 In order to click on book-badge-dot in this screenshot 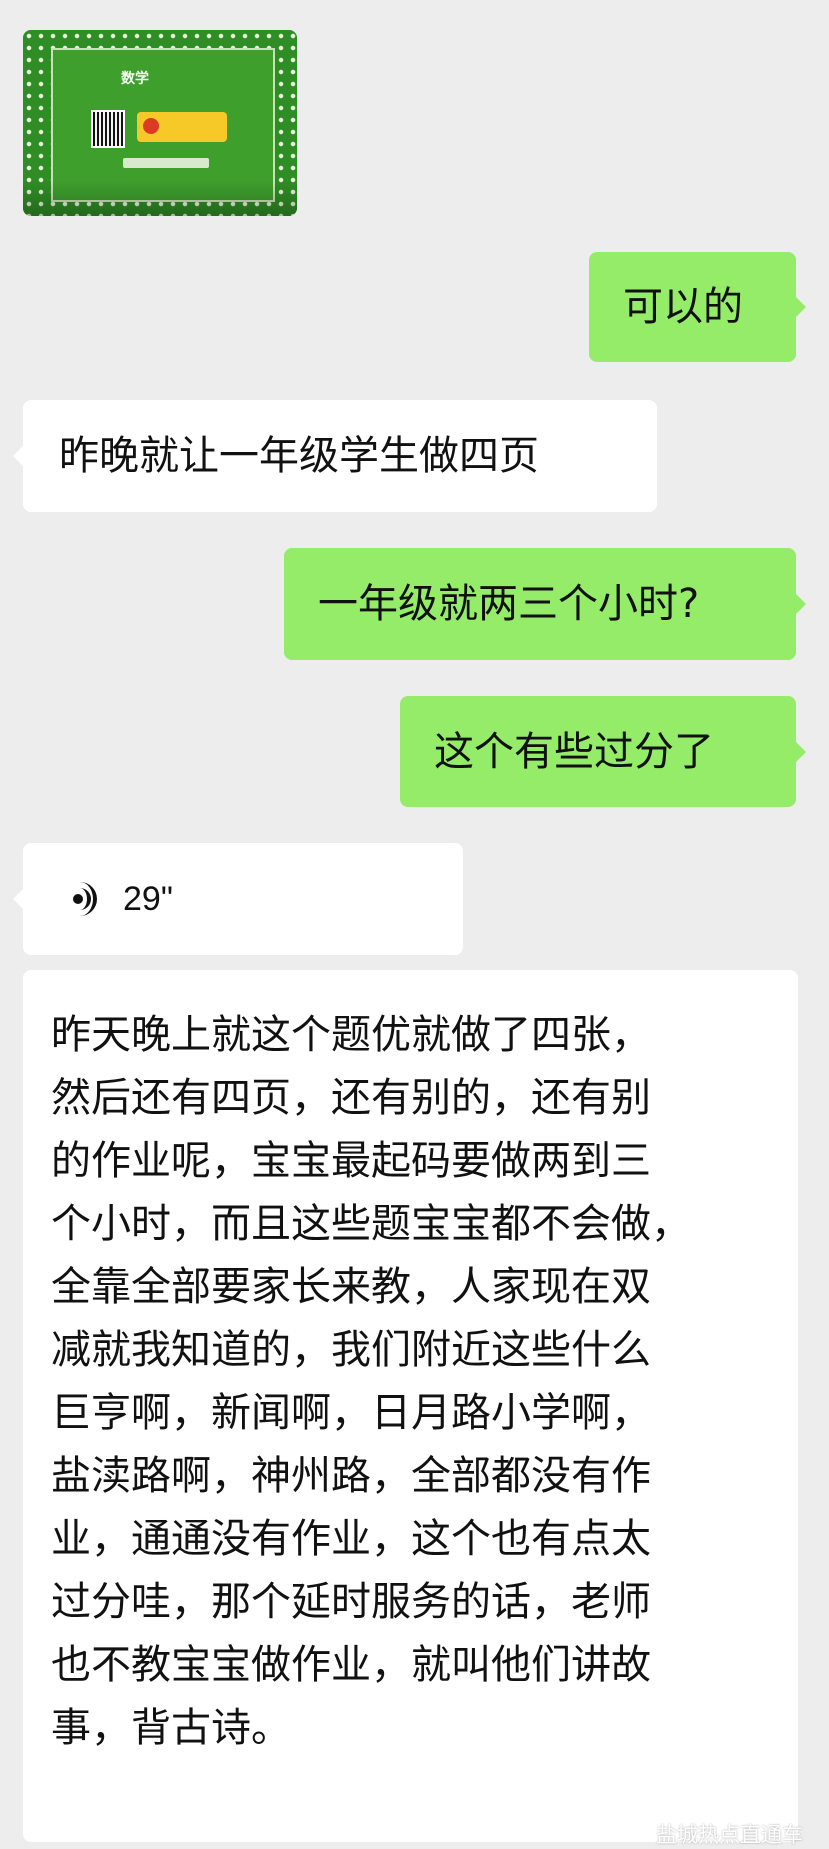, I will do `click(151, 126)`.